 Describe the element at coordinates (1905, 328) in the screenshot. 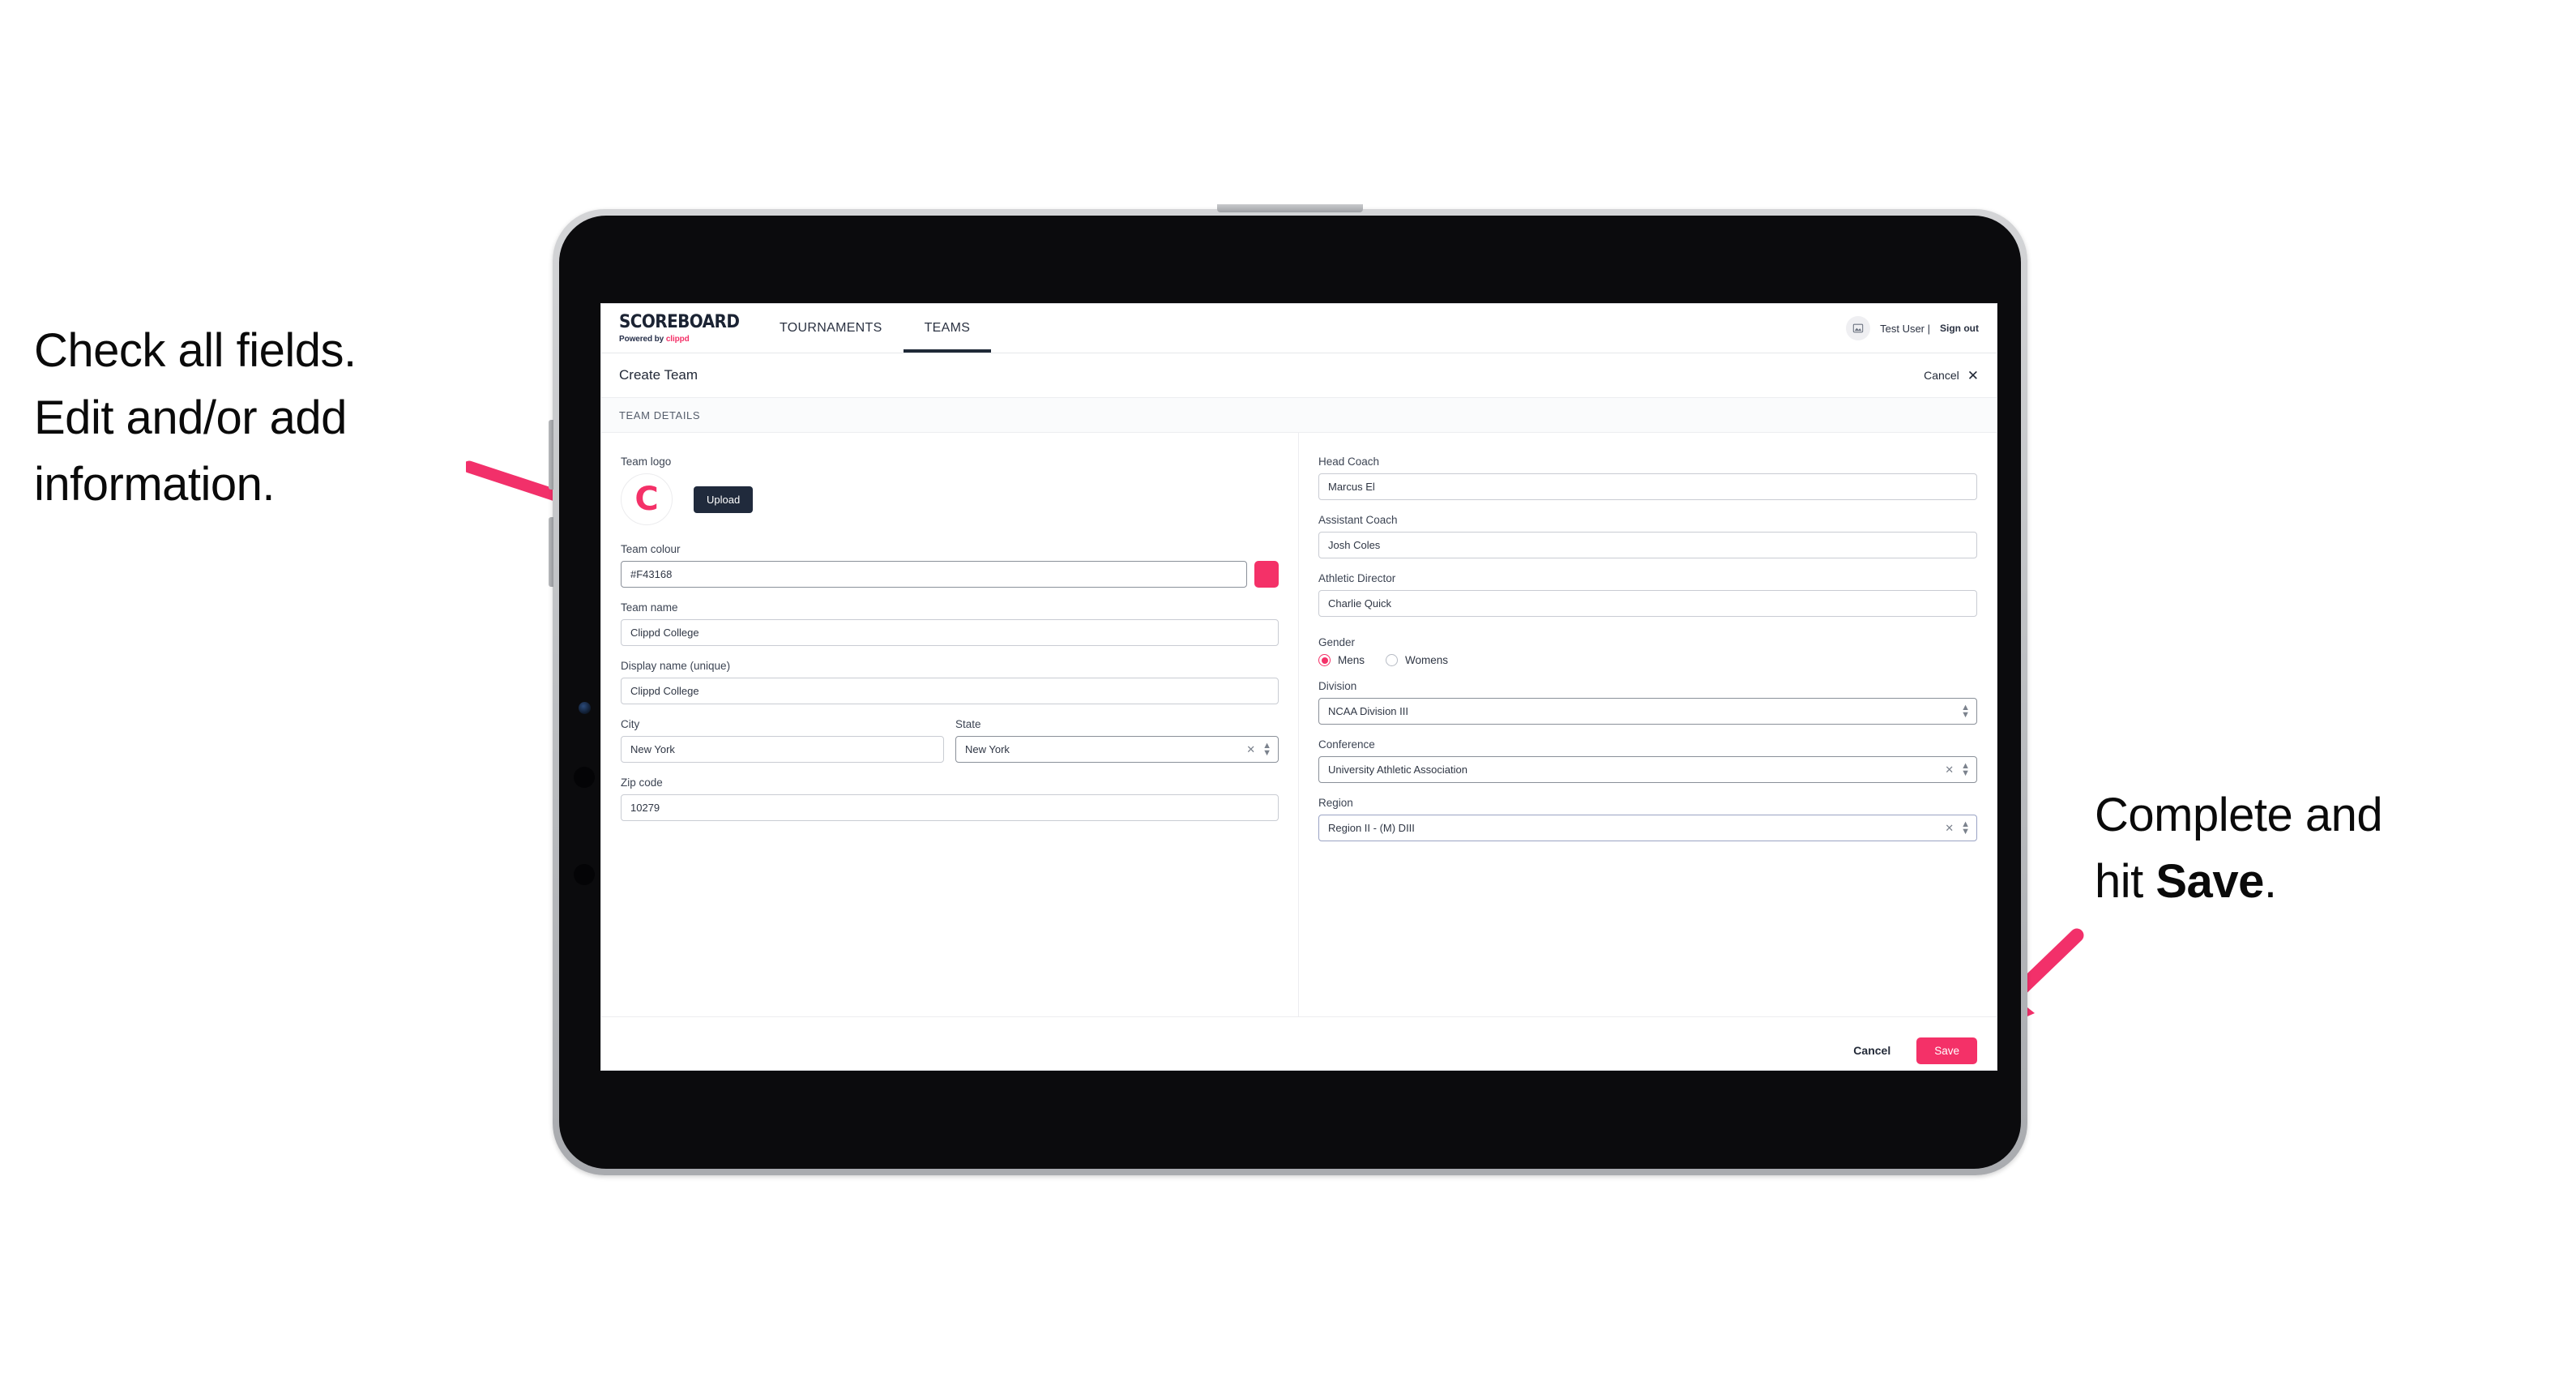

I see `user-name: Test User |` at that location.